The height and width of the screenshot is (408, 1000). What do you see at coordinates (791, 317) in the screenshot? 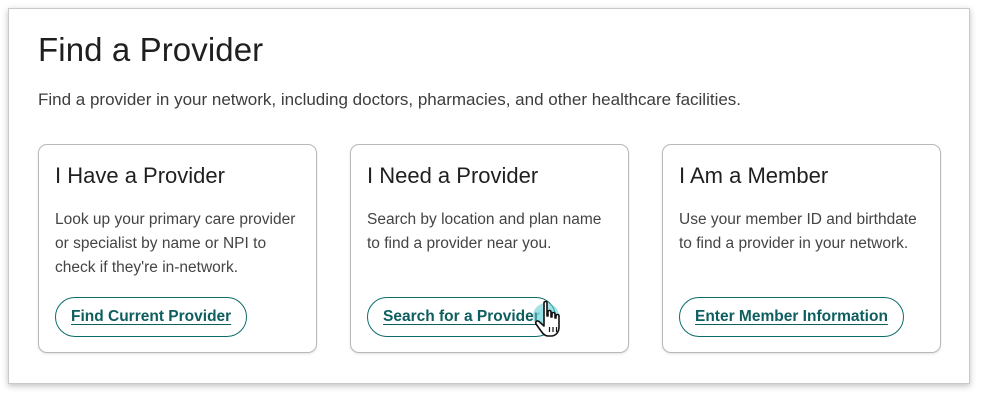
I see `enter-member-information-button: Enter Member Information` at bounding box center [791, 317].